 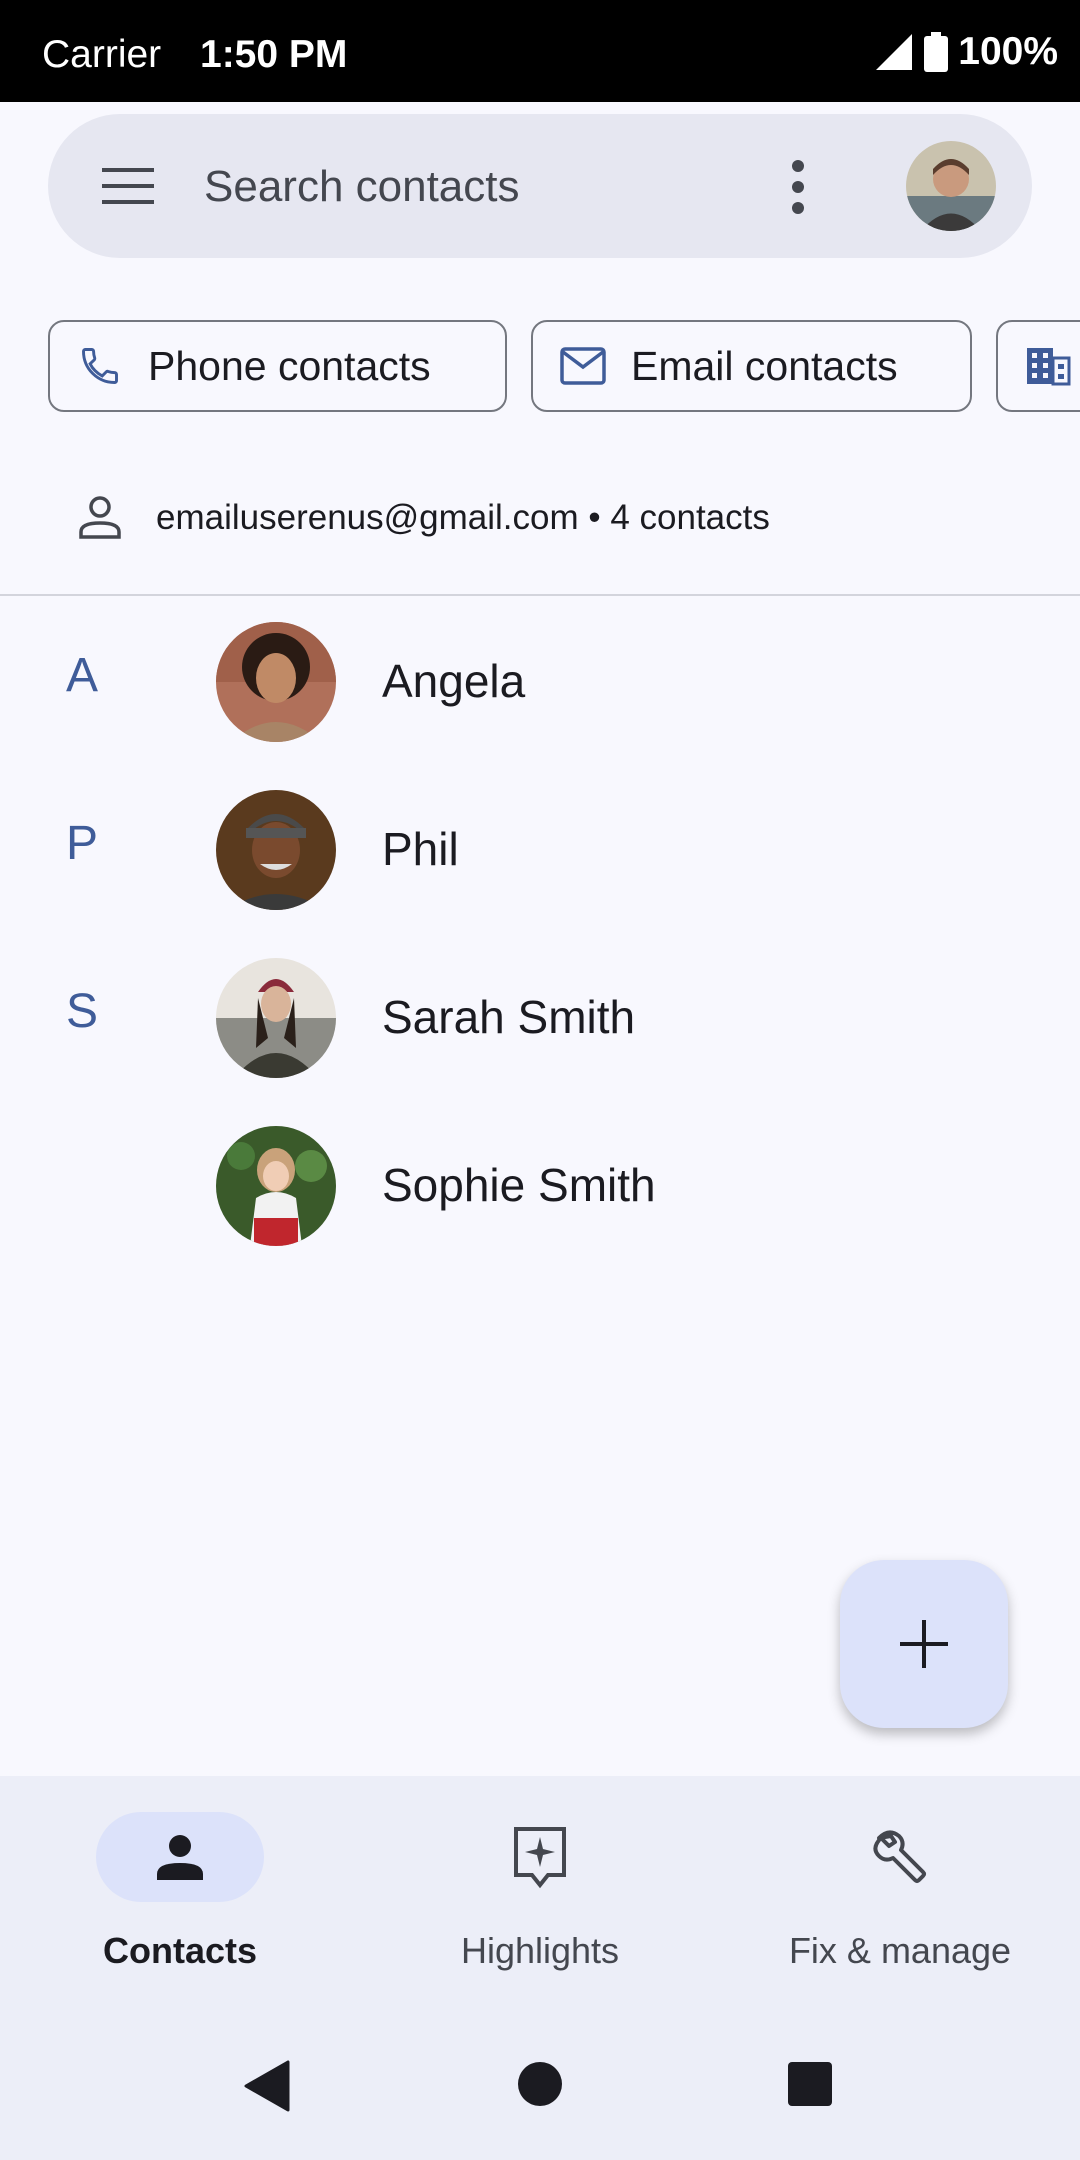 I want to click on search-bar: Search contacts, so click(x=540, y=186).